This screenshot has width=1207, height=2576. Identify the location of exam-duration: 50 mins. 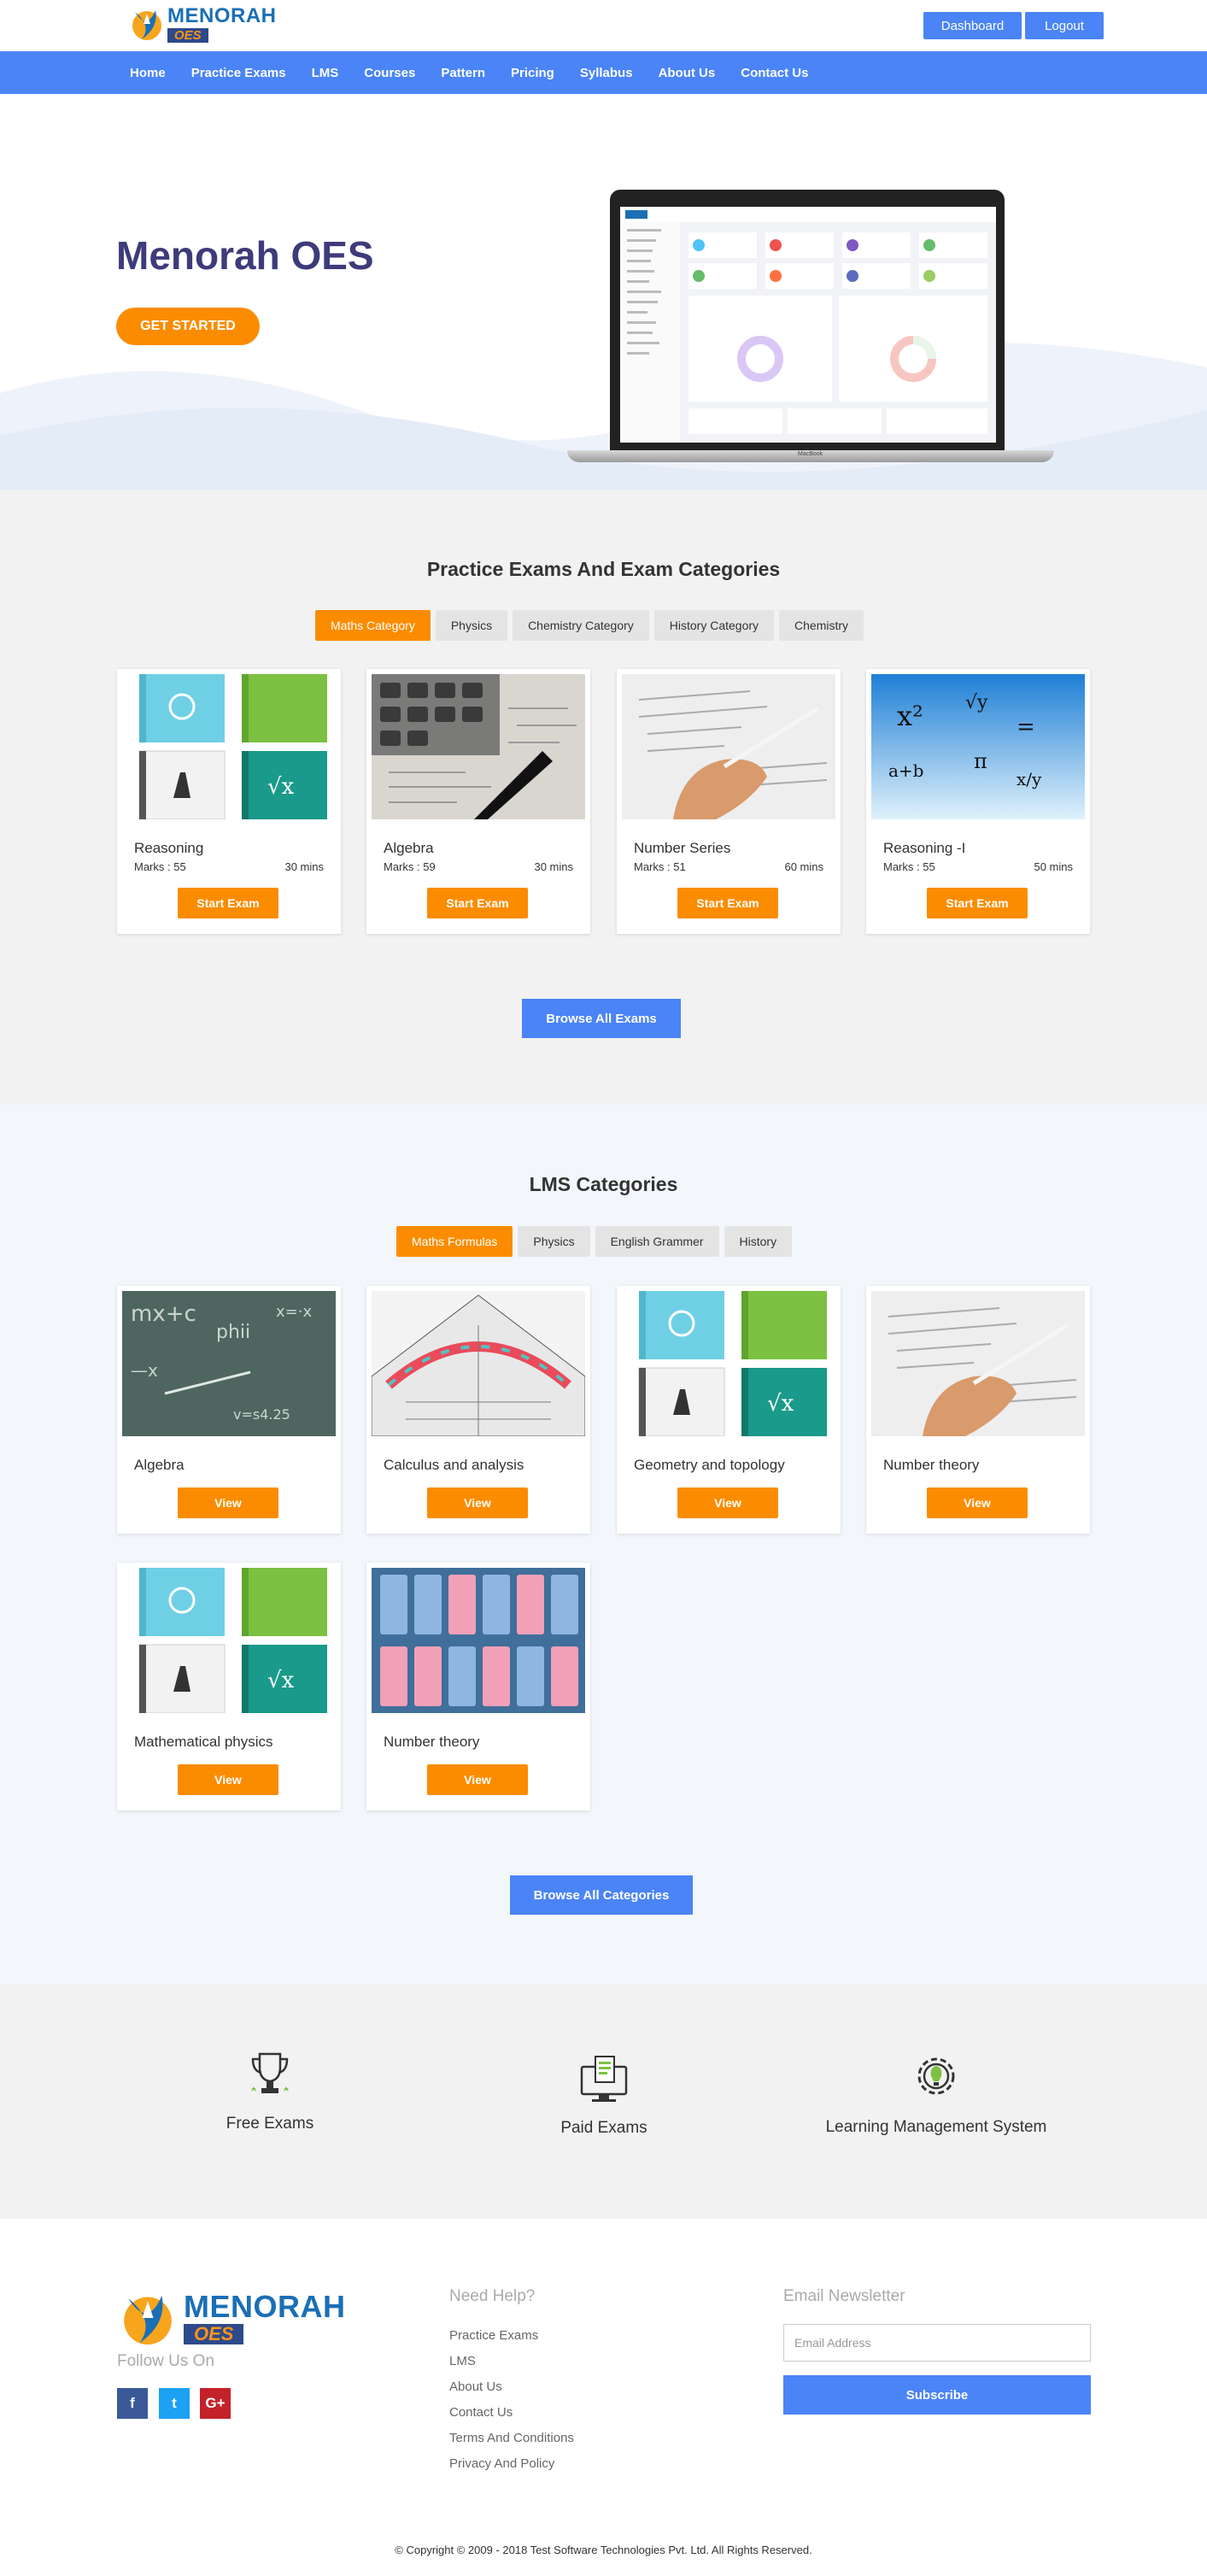
(1053, 866).